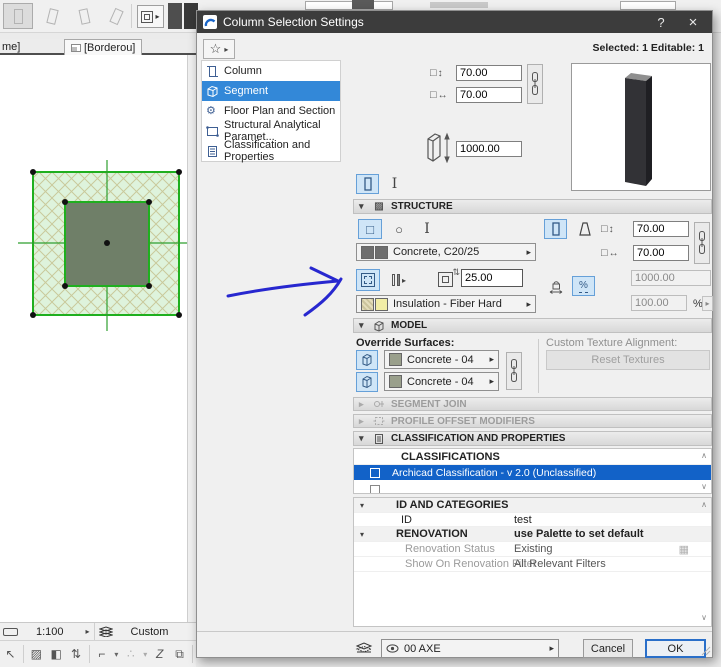 The height and width of the screenshot is (667, 721). What do you see at coordinates (191, 338) in the screenshot?
I see `canvas-vertical-scrollbar` at bounding box center [191, 338].